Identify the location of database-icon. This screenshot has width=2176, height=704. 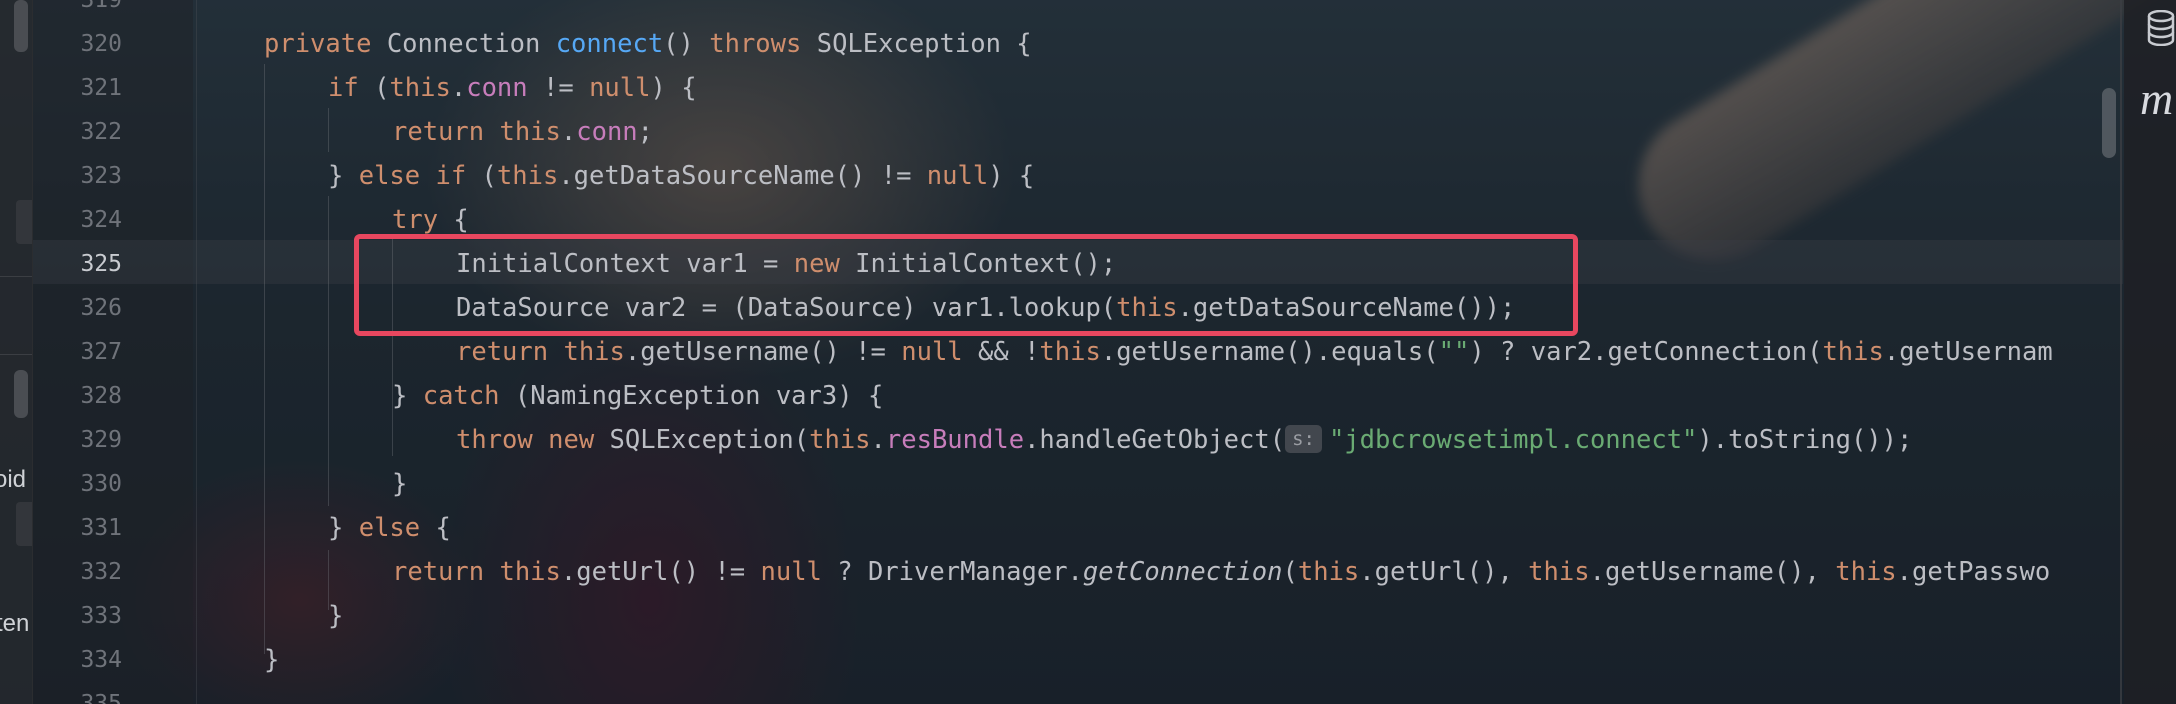
(2161, 28).